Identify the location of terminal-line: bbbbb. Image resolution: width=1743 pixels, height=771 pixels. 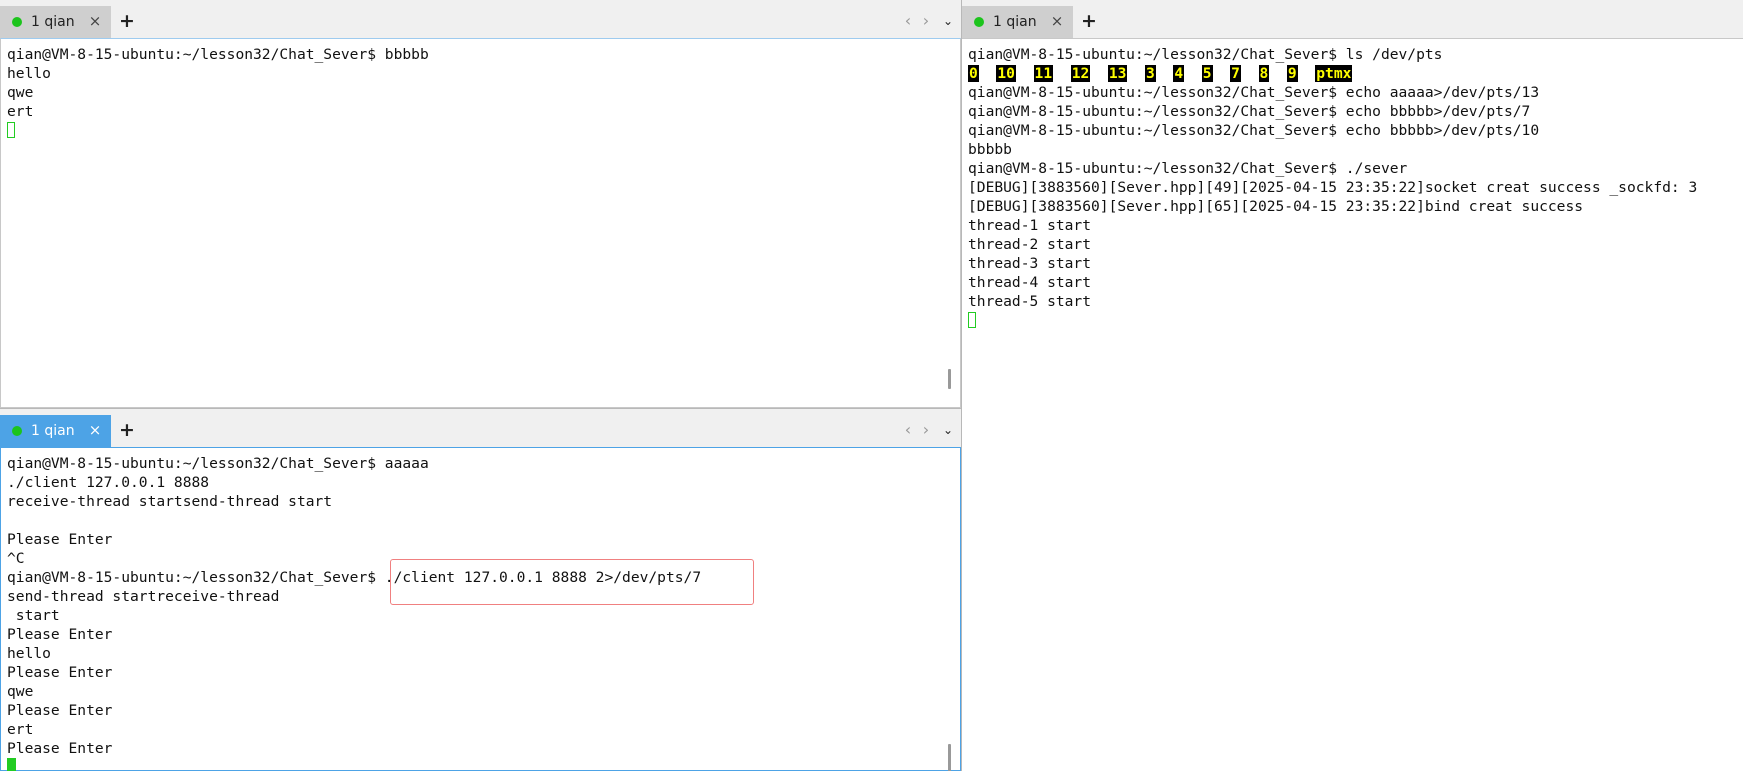
(990, 149).